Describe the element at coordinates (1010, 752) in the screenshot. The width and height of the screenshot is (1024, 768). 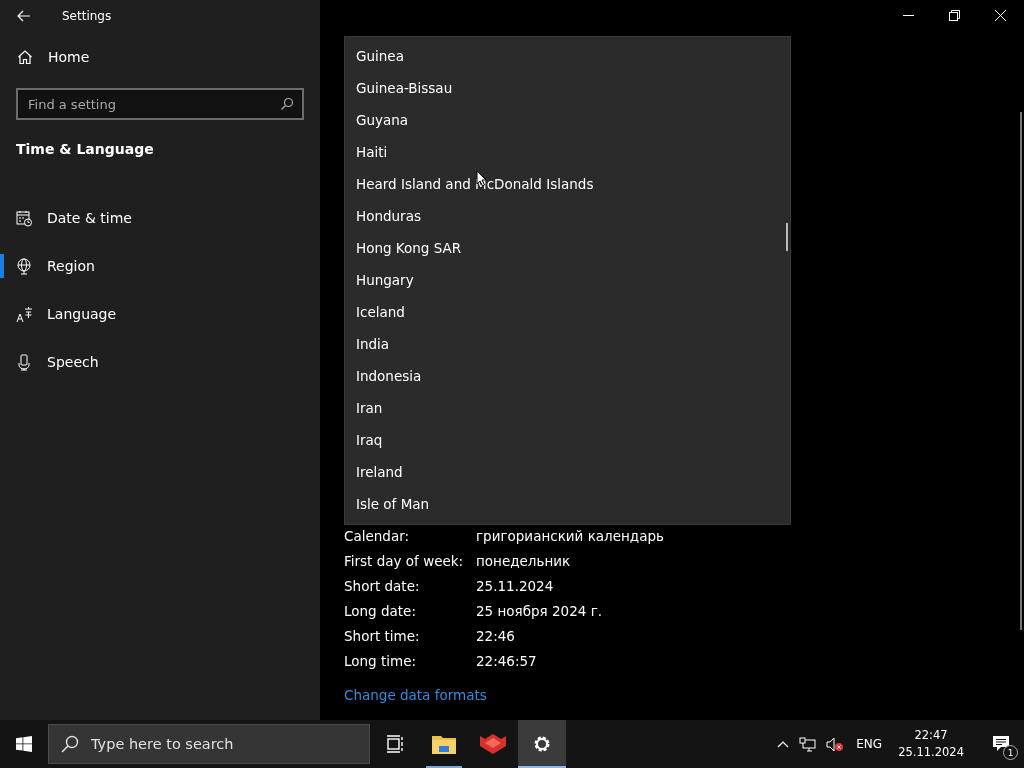
I see `notification-count: 1` at that location.